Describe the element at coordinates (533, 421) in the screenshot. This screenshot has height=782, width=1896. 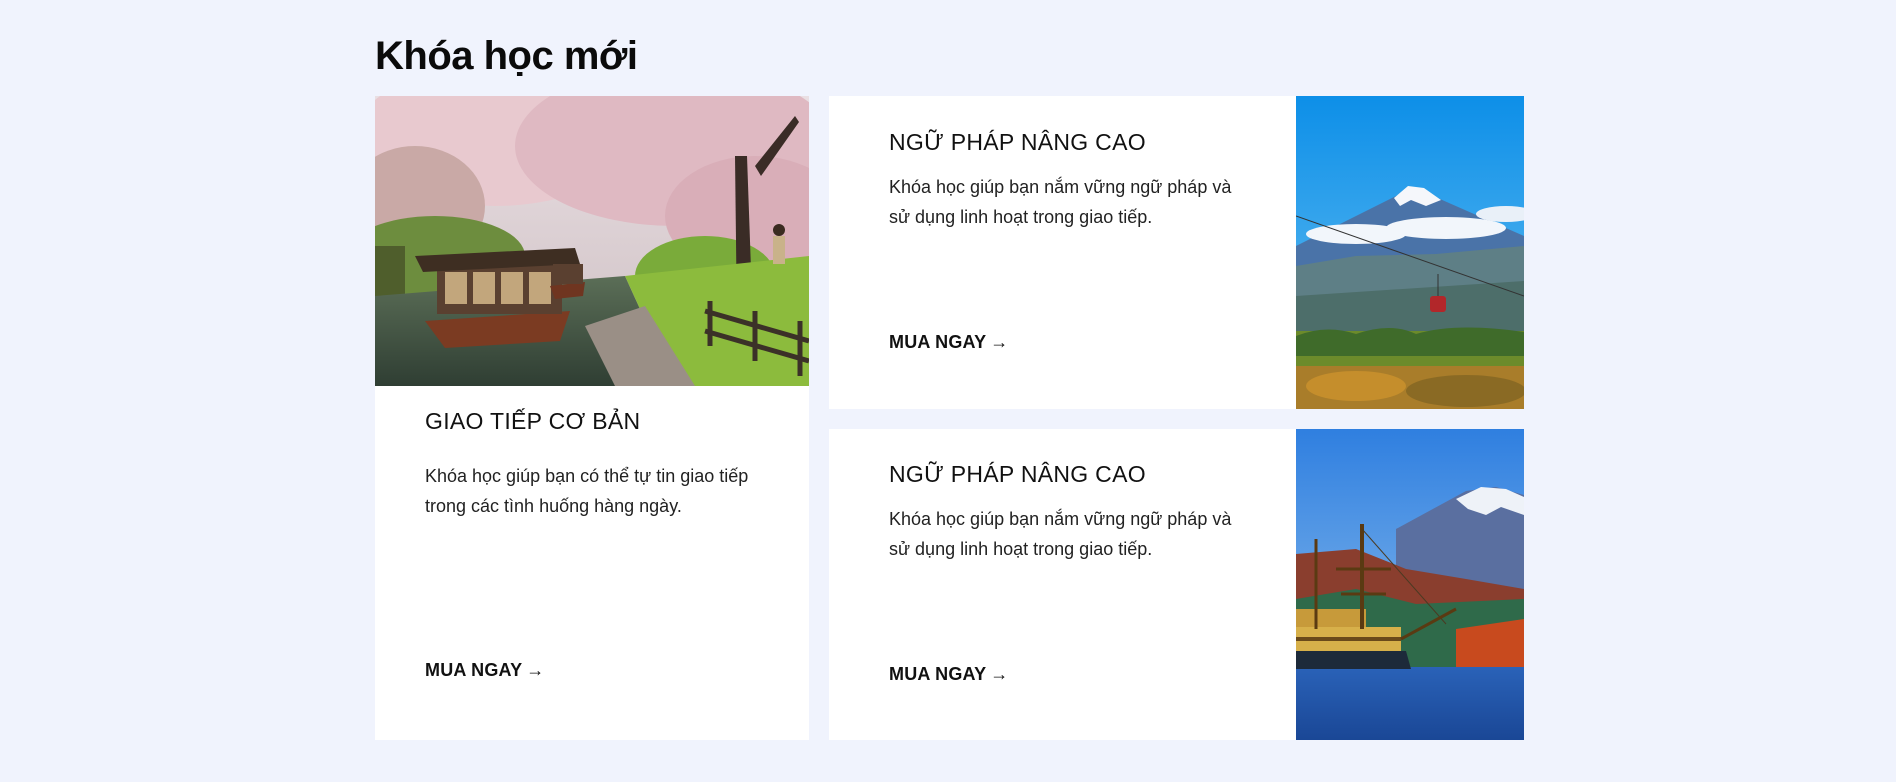
I see `course-title: GIAO TIẾP CƠ BẢN` at that location.